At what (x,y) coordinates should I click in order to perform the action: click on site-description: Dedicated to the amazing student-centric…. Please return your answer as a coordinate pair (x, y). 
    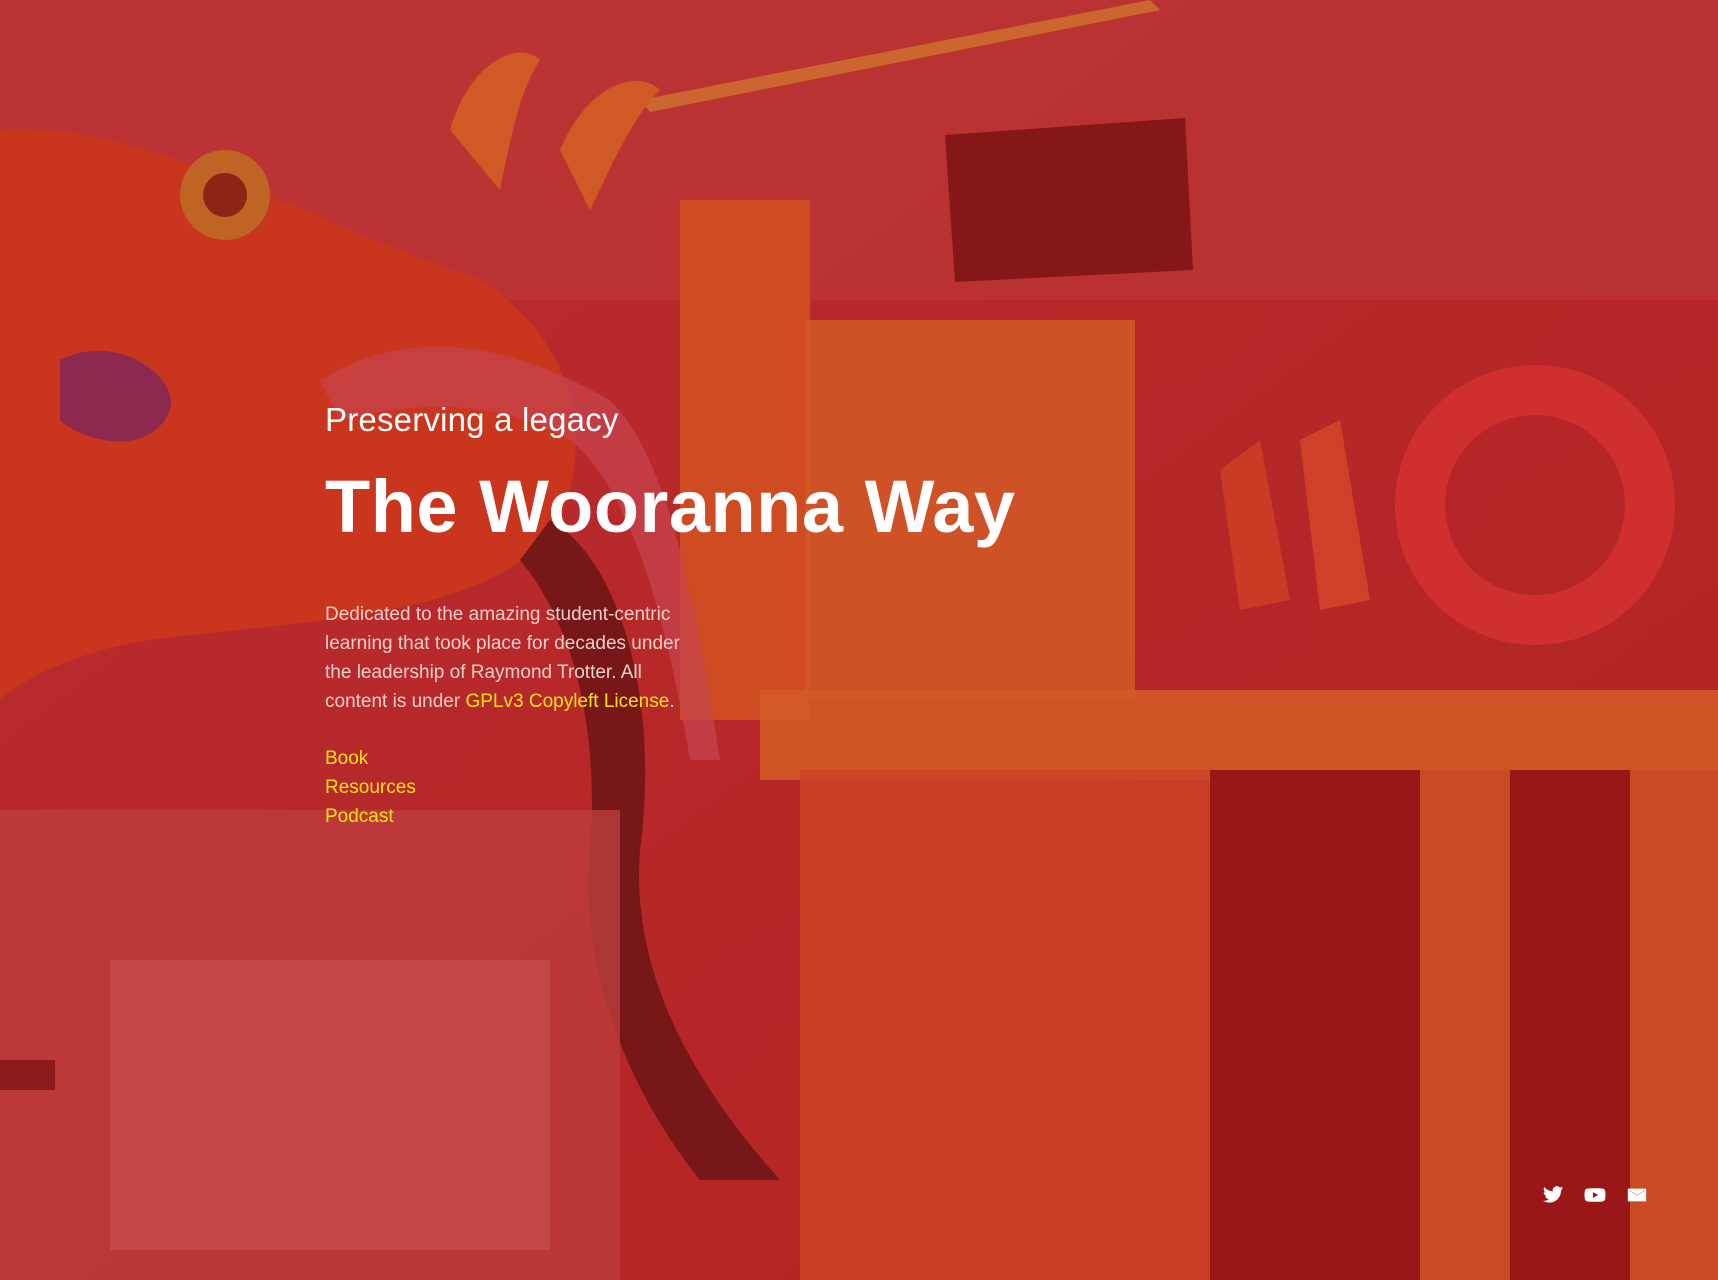
    Looking at the image, I should click on (510, 658).